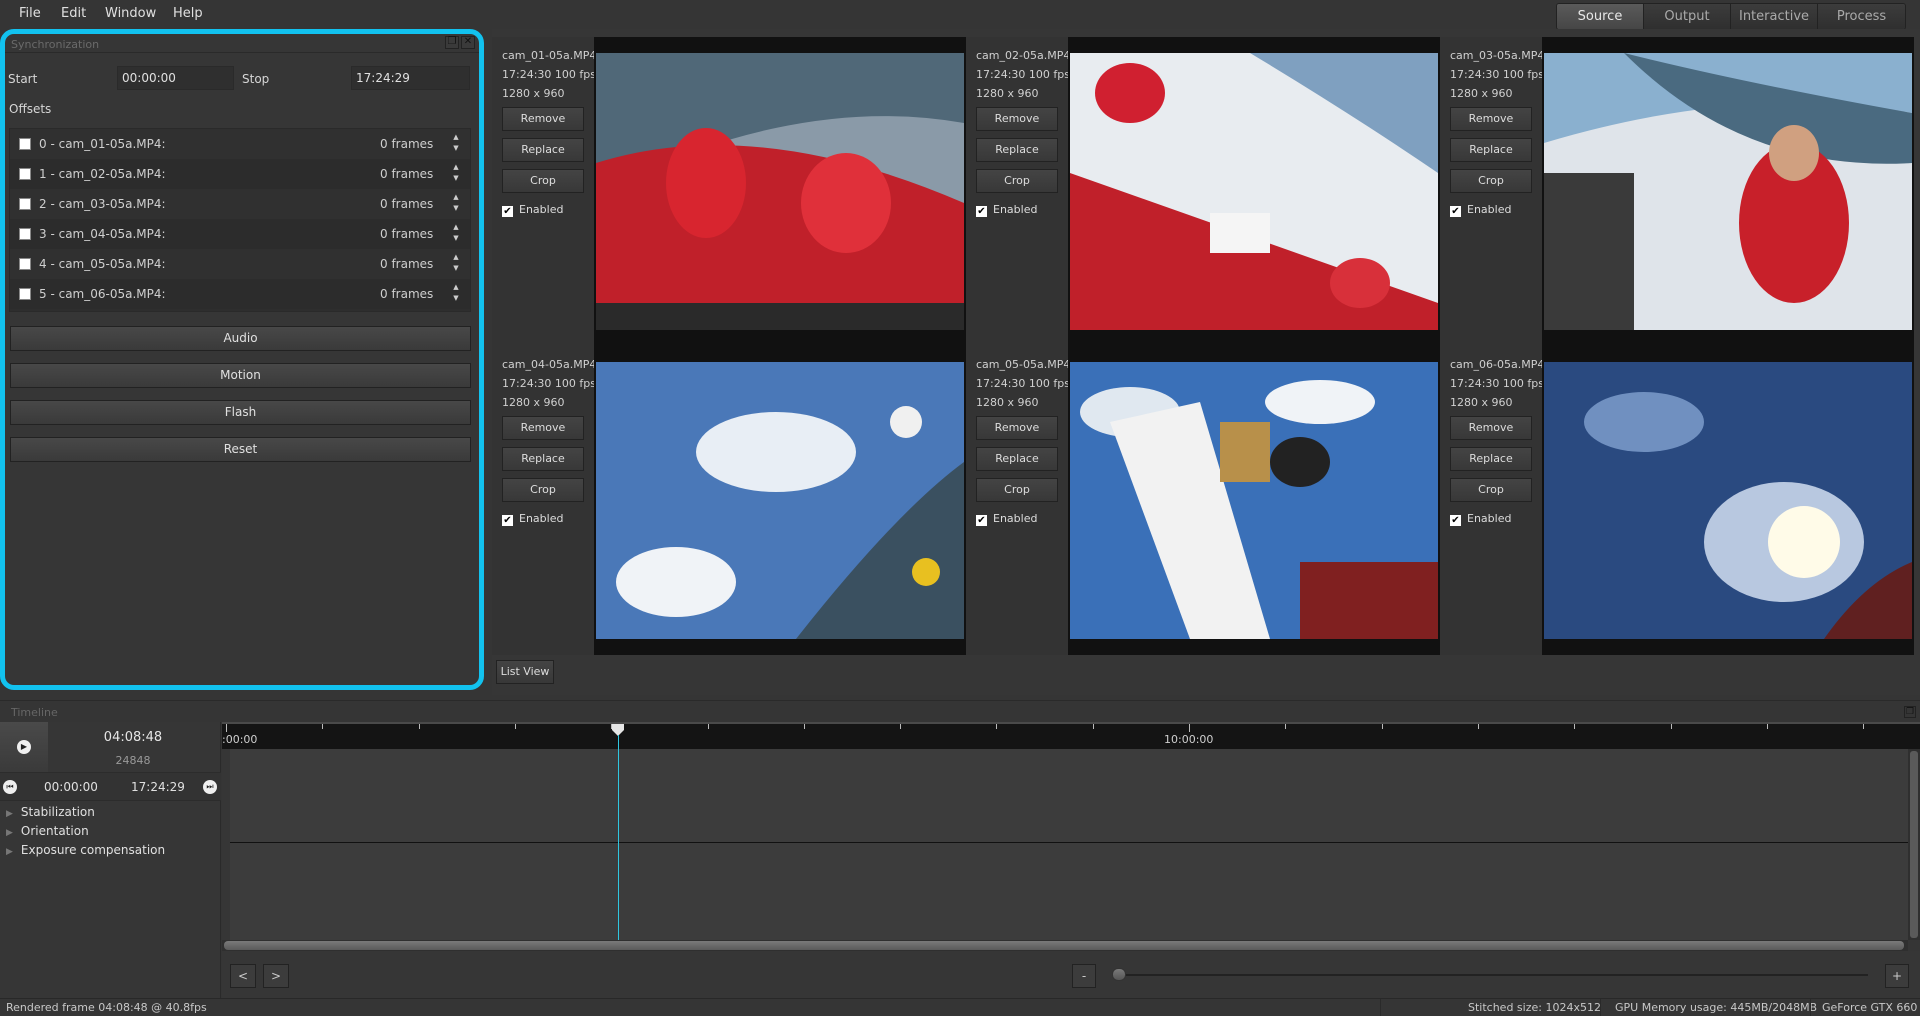 Image resolution: width=1920 pixels, height=1016 pixels. Describe the element at coordinates (1600, 16) in the screenshot. I see `tab-source: Source` at that location.